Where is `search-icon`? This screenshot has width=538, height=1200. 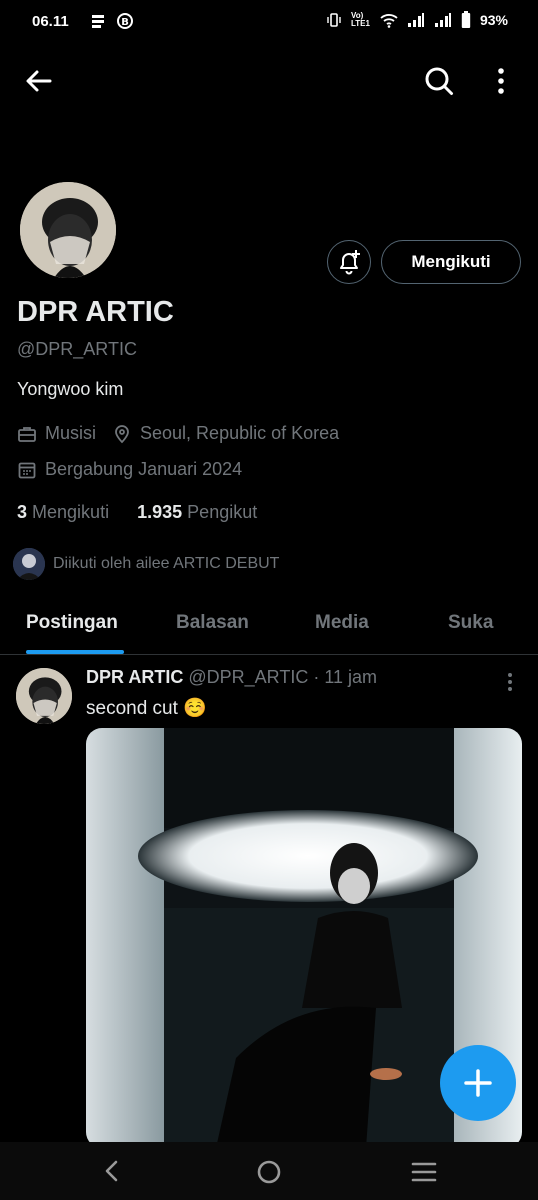
search-icon is located at coordinates (439, 81).